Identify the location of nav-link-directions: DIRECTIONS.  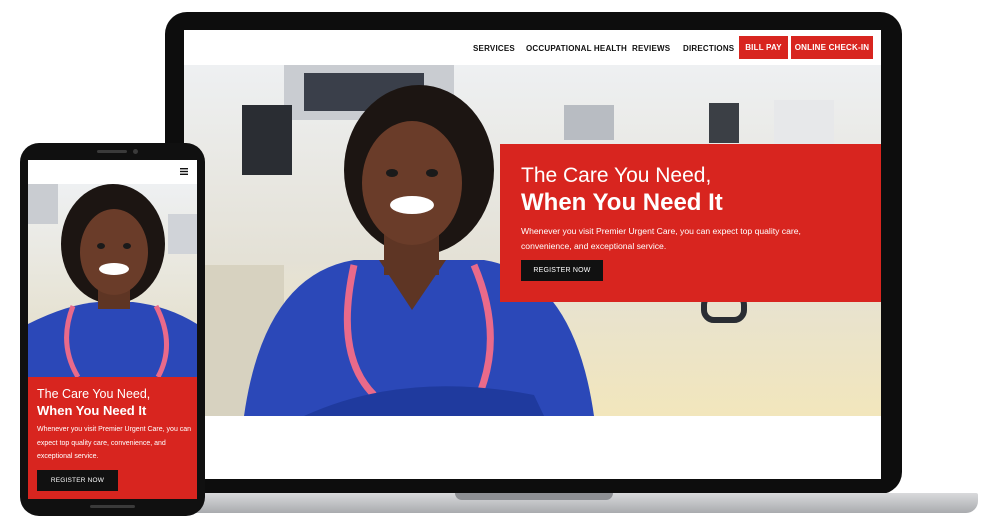
(708, 48).